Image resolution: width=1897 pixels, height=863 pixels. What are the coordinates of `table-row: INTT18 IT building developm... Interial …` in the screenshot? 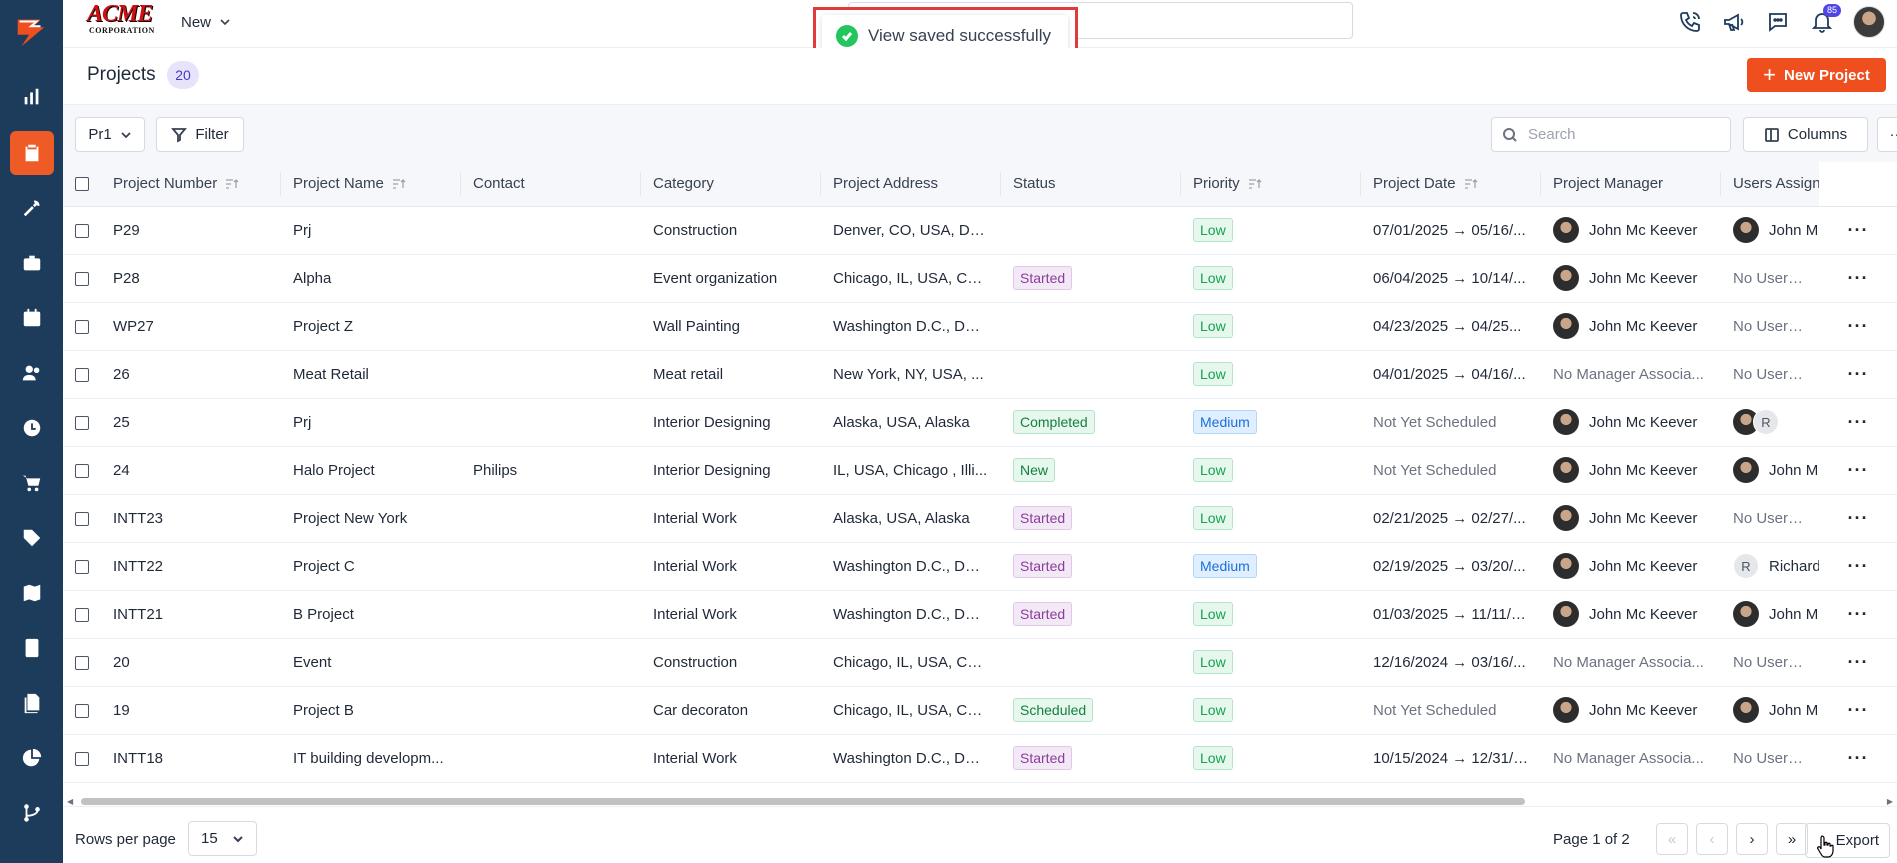 It's located at (980, 758).